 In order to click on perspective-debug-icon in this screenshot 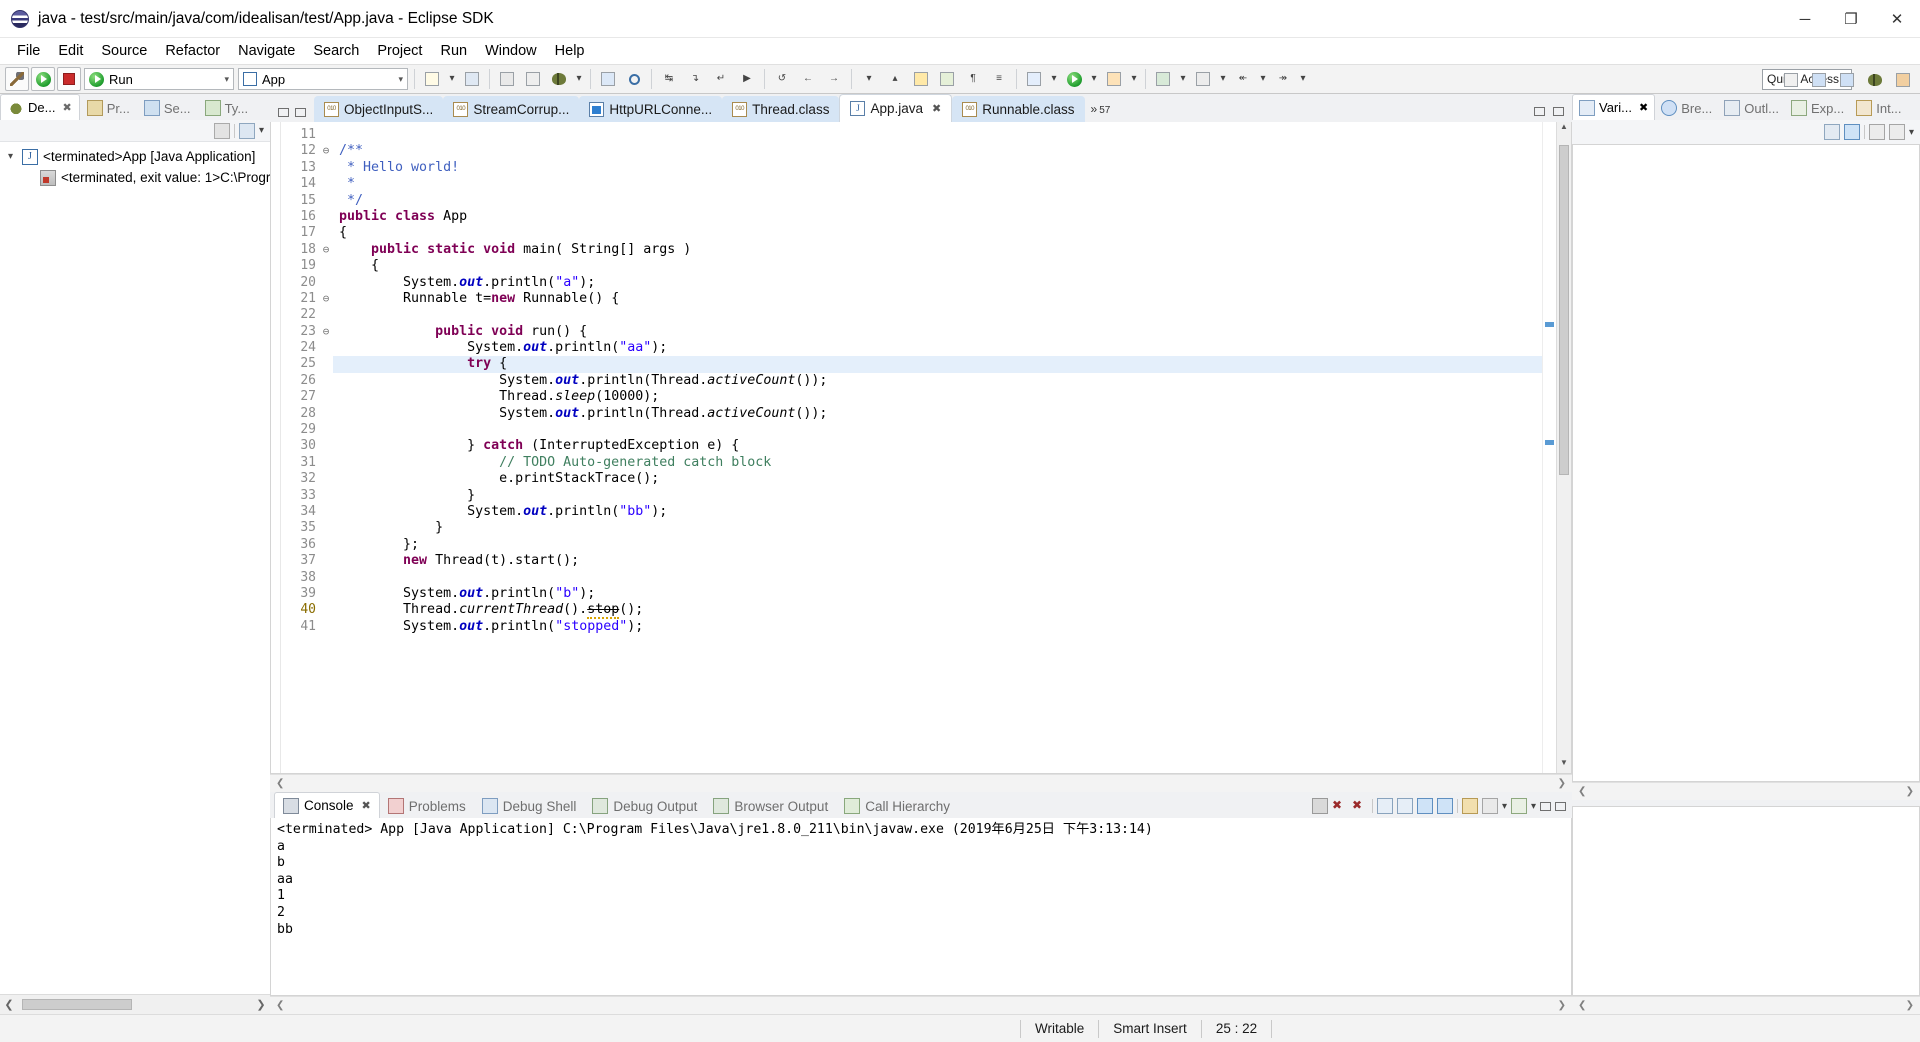, I will do `click(1875, 80)`.